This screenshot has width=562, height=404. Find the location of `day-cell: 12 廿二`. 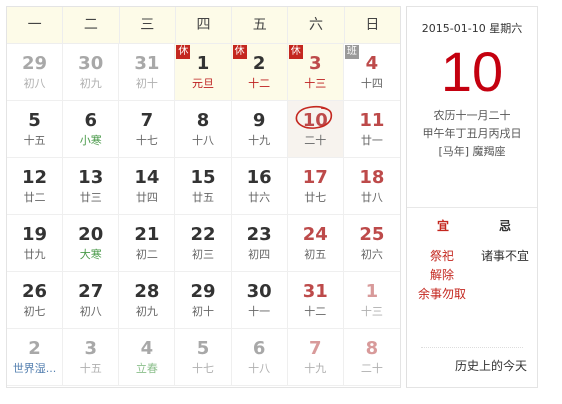

day-cell: 12 廿二 is located at coordinates (35, 186).